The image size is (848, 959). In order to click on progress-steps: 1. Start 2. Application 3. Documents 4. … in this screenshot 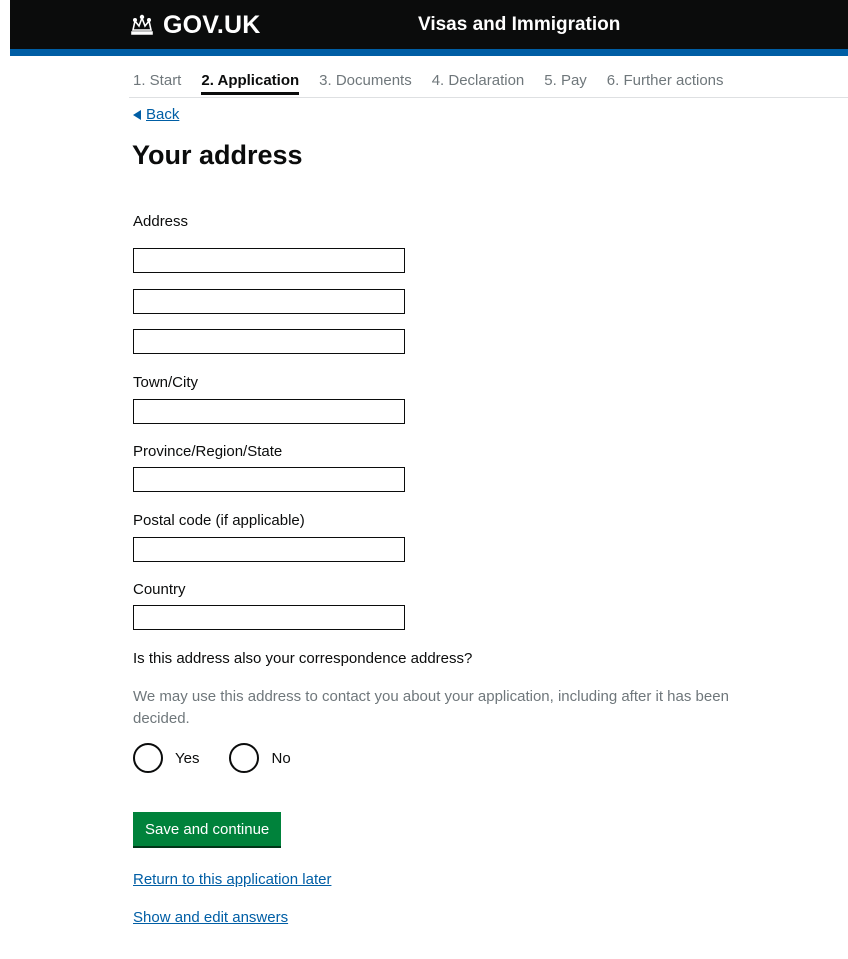, I will do `click(438, 83)`.